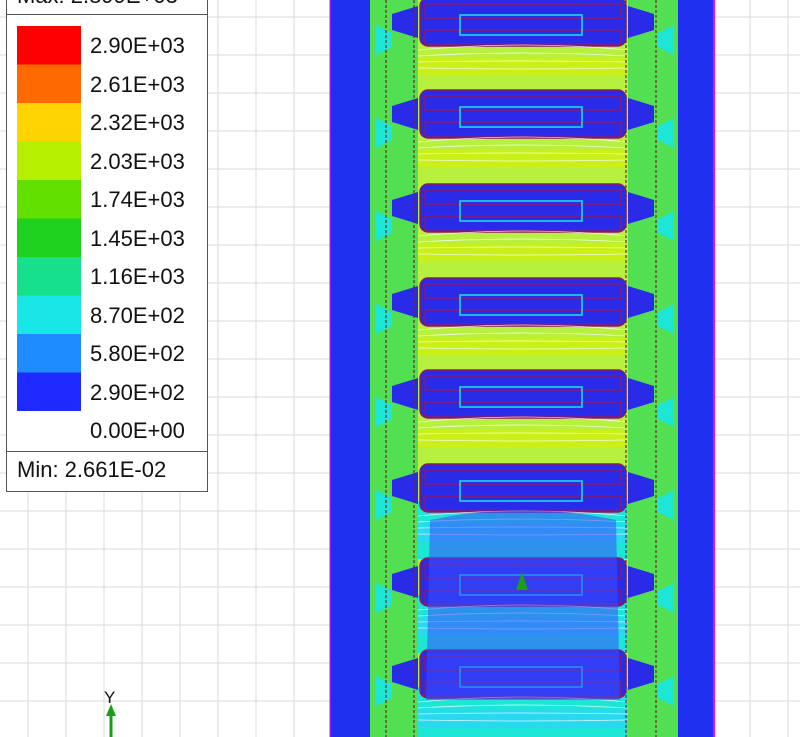 This screenshot has width=800, height=737. I want to click on legend-value: 8.70E+02, so click(137, 315).